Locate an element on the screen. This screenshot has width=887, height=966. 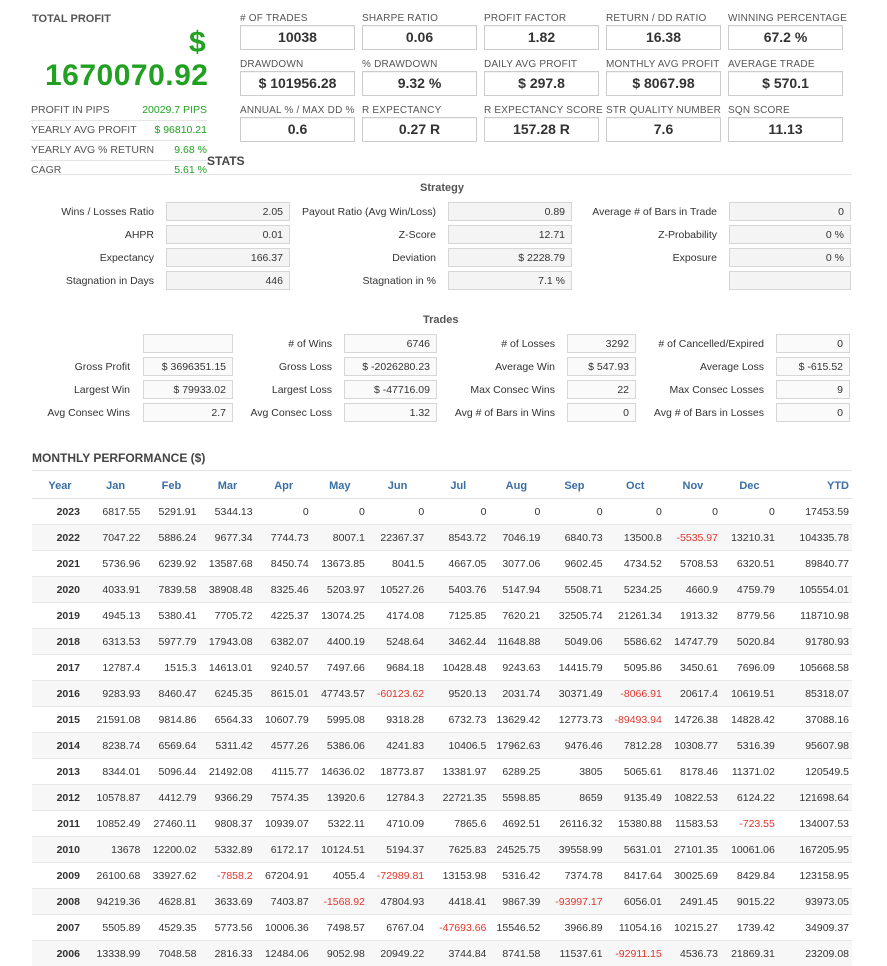
value-cell: 5020.84 is located at coordinates (749, 642).